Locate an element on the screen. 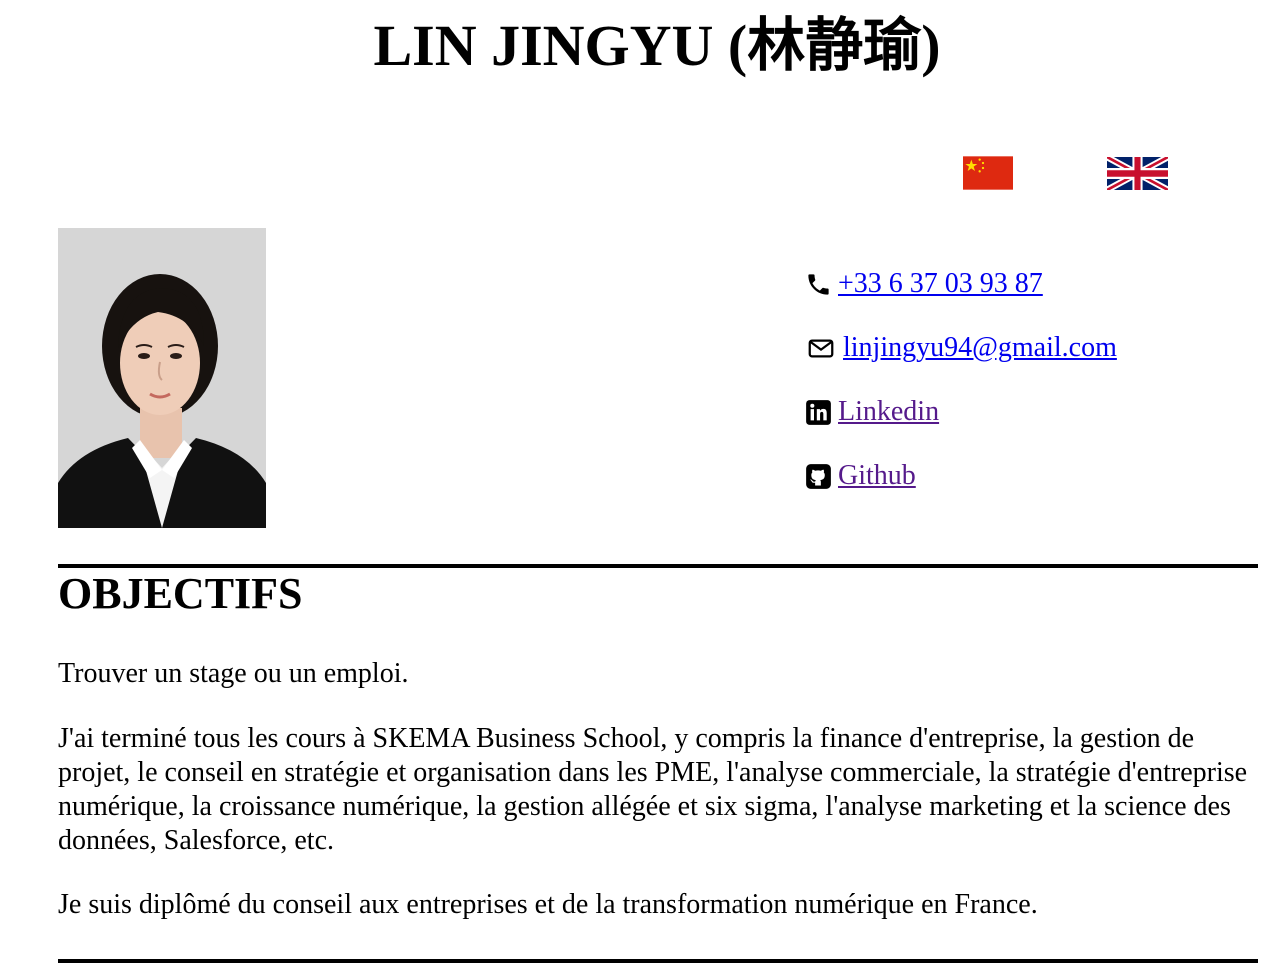  profile-photo-image is located at coordinates (162, 378).